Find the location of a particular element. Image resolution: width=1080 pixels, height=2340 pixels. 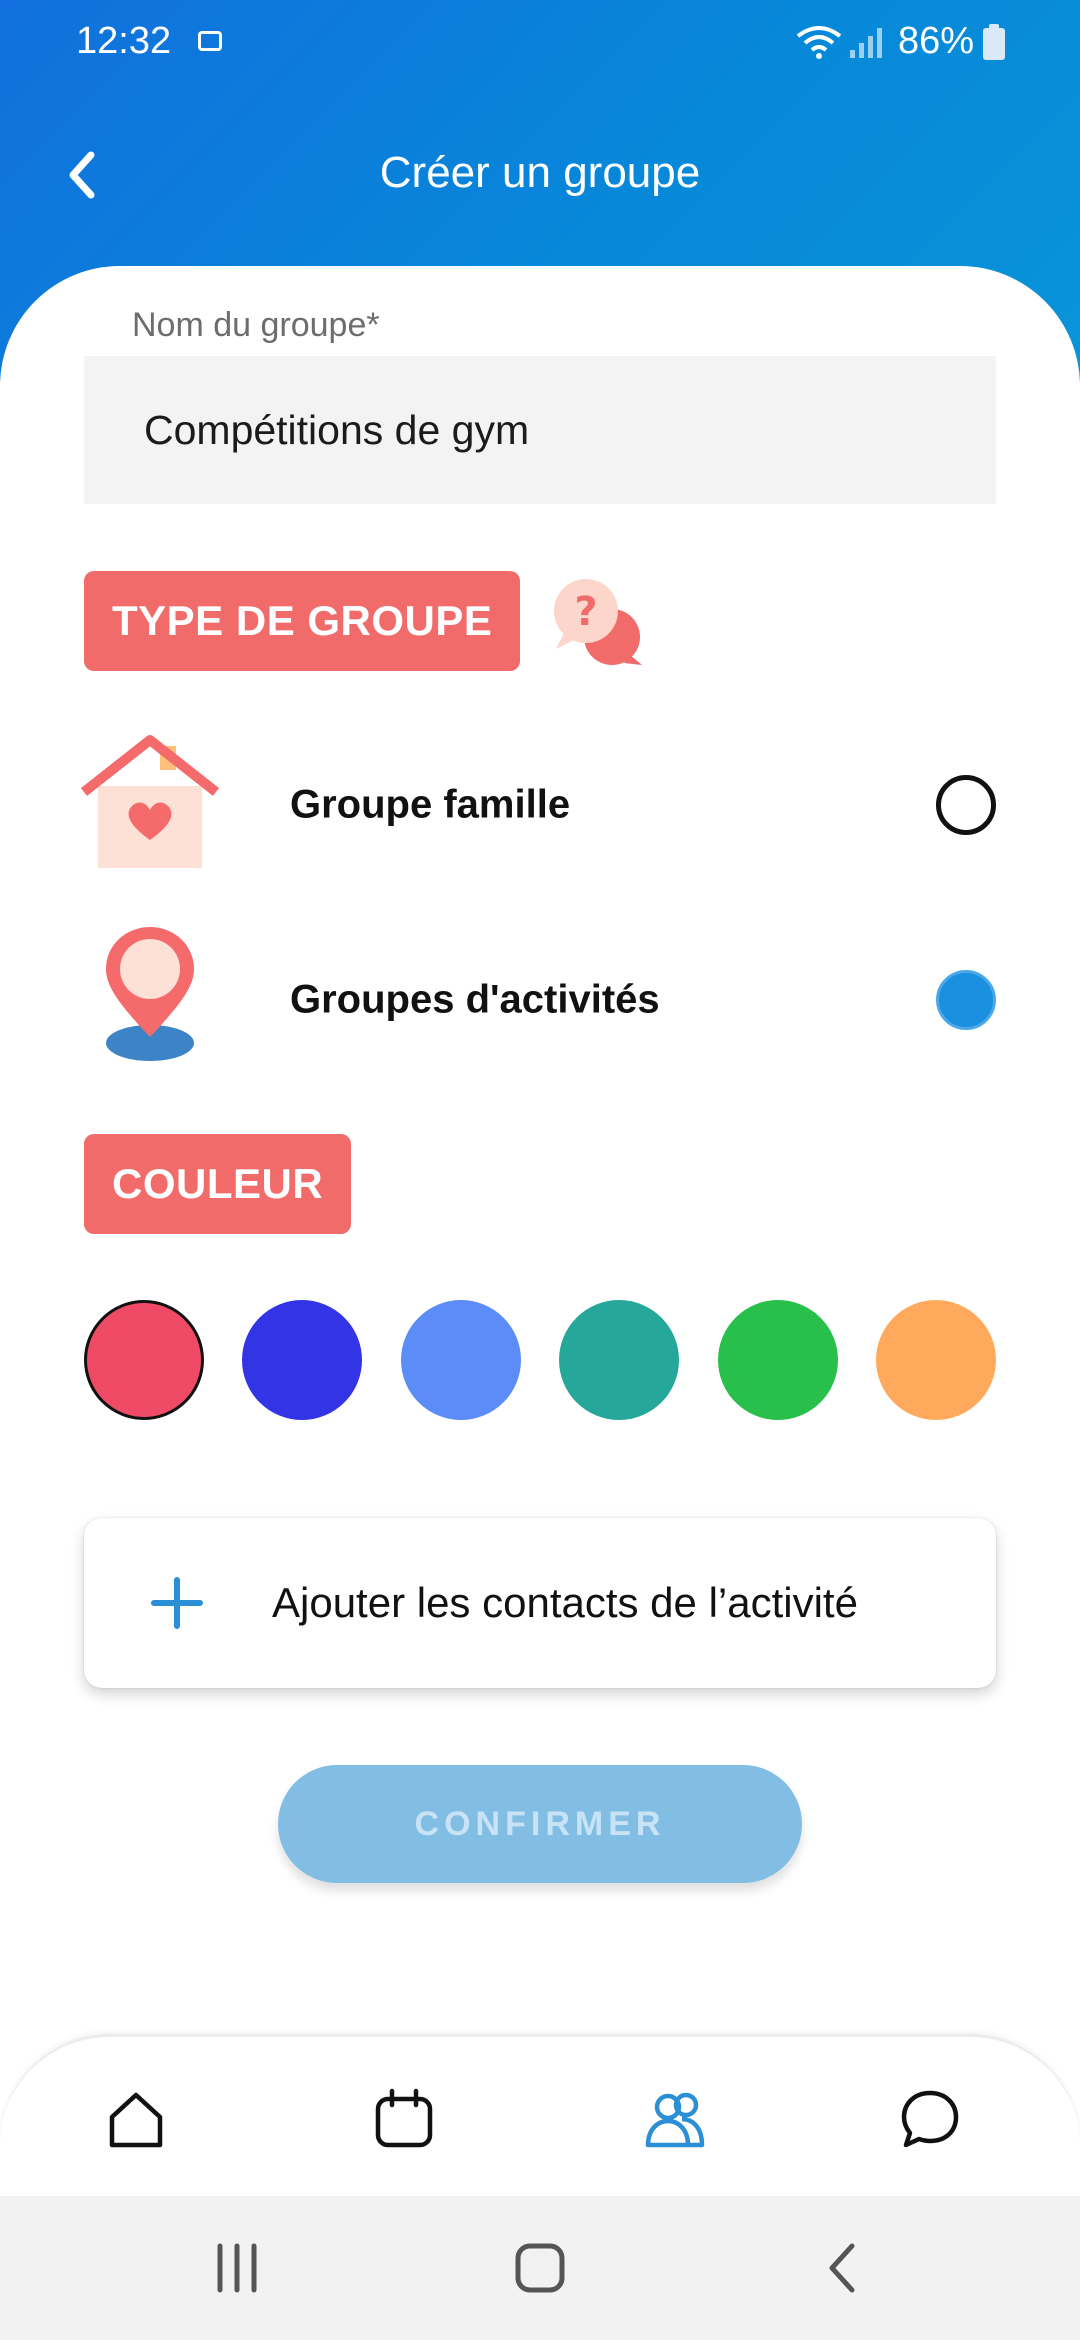

house-heart-icon is located at coordinates (150, 801).